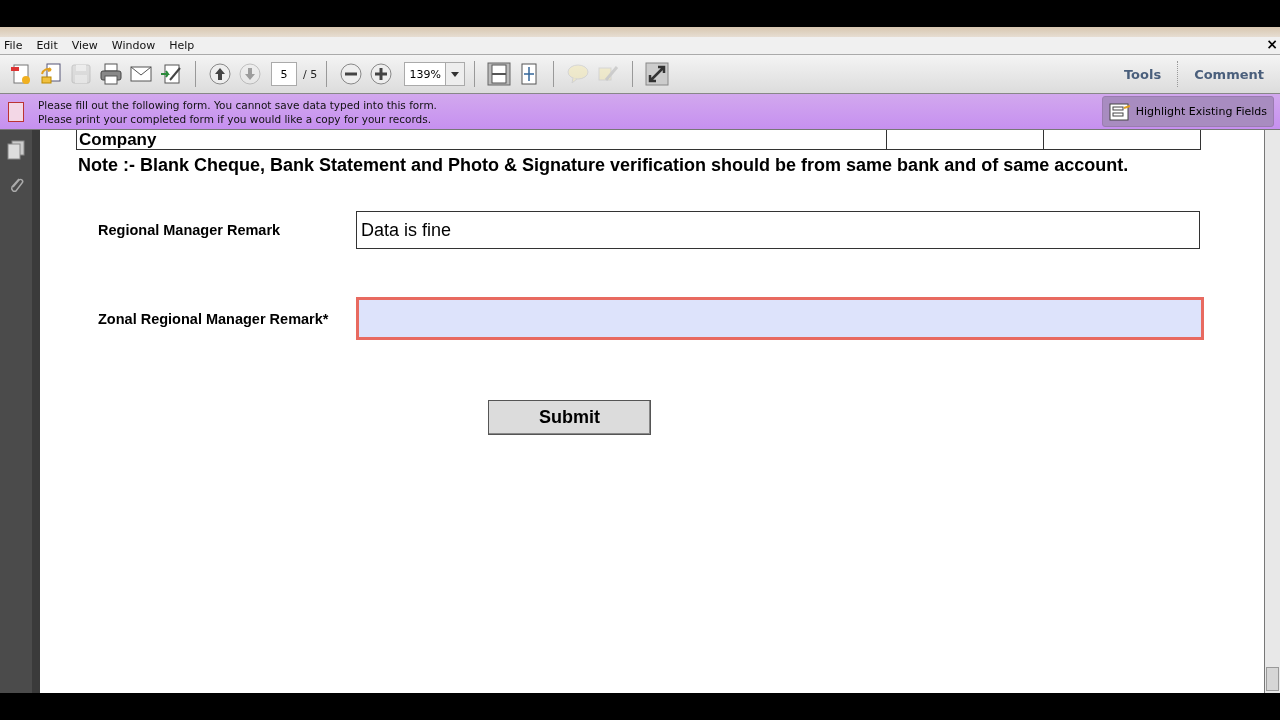 The image size is (1280, 720). I want to click on caret-icon, so click(455, 74).